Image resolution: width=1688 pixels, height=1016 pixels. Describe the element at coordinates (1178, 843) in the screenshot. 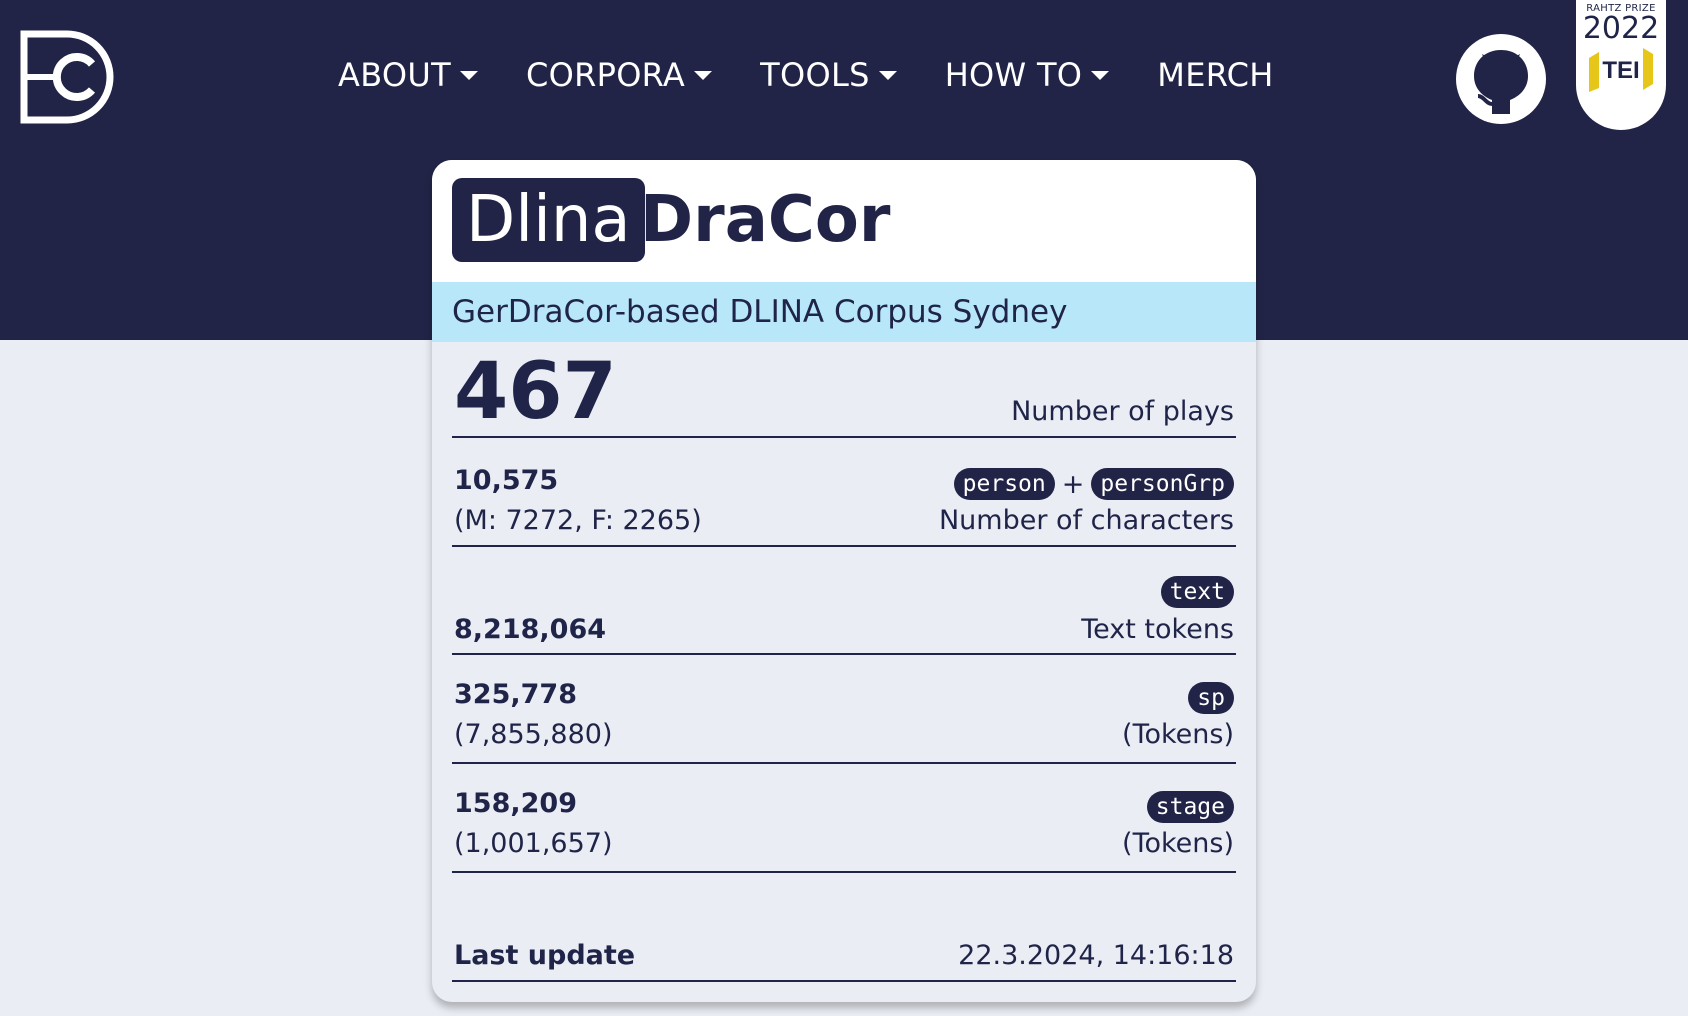

I see `stage-tokens-label: (Tokens)` at that location.